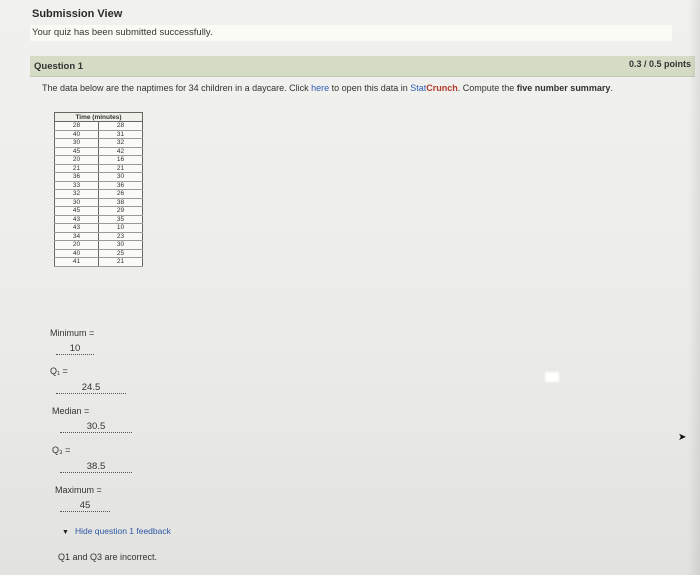 This screenshot has width=700, height=575. Describe the element at coordinates (120, 219) in the screenshot. I see `table-cell: 35` at that location.